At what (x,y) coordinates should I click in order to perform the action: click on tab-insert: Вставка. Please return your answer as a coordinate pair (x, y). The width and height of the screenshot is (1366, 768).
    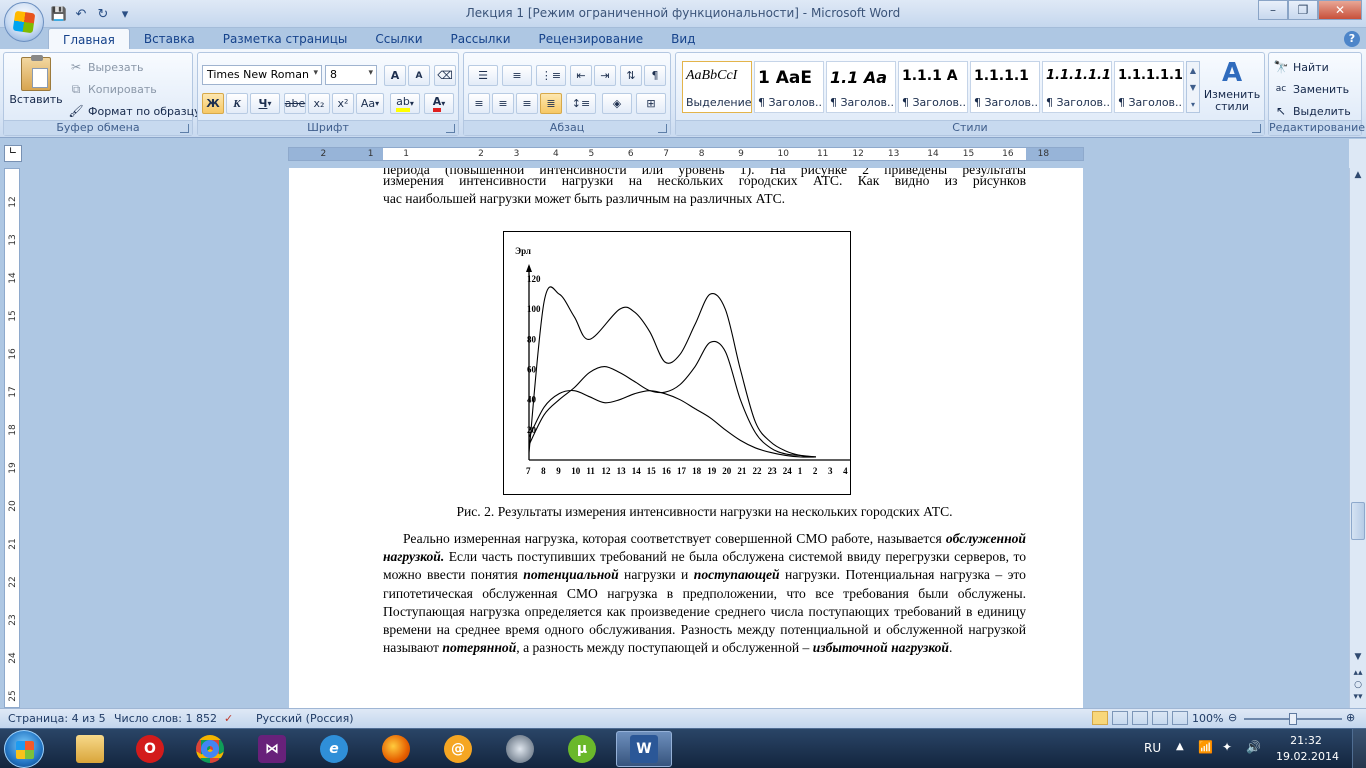
    Looking at the image, I should click on (169, 39).